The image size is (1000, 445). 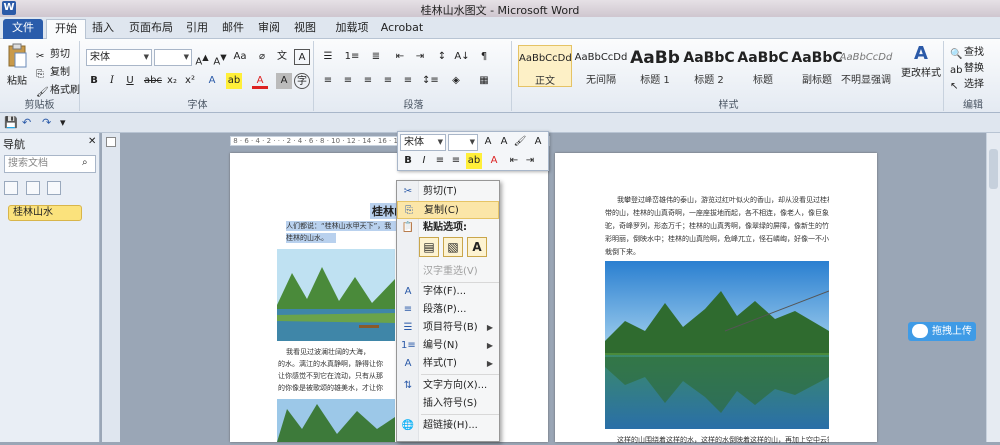 What do you see at coordinates (402, 29) in the screenshot?
I see `tab-acrobat: Acrobat` at bounding box center [402, 29].